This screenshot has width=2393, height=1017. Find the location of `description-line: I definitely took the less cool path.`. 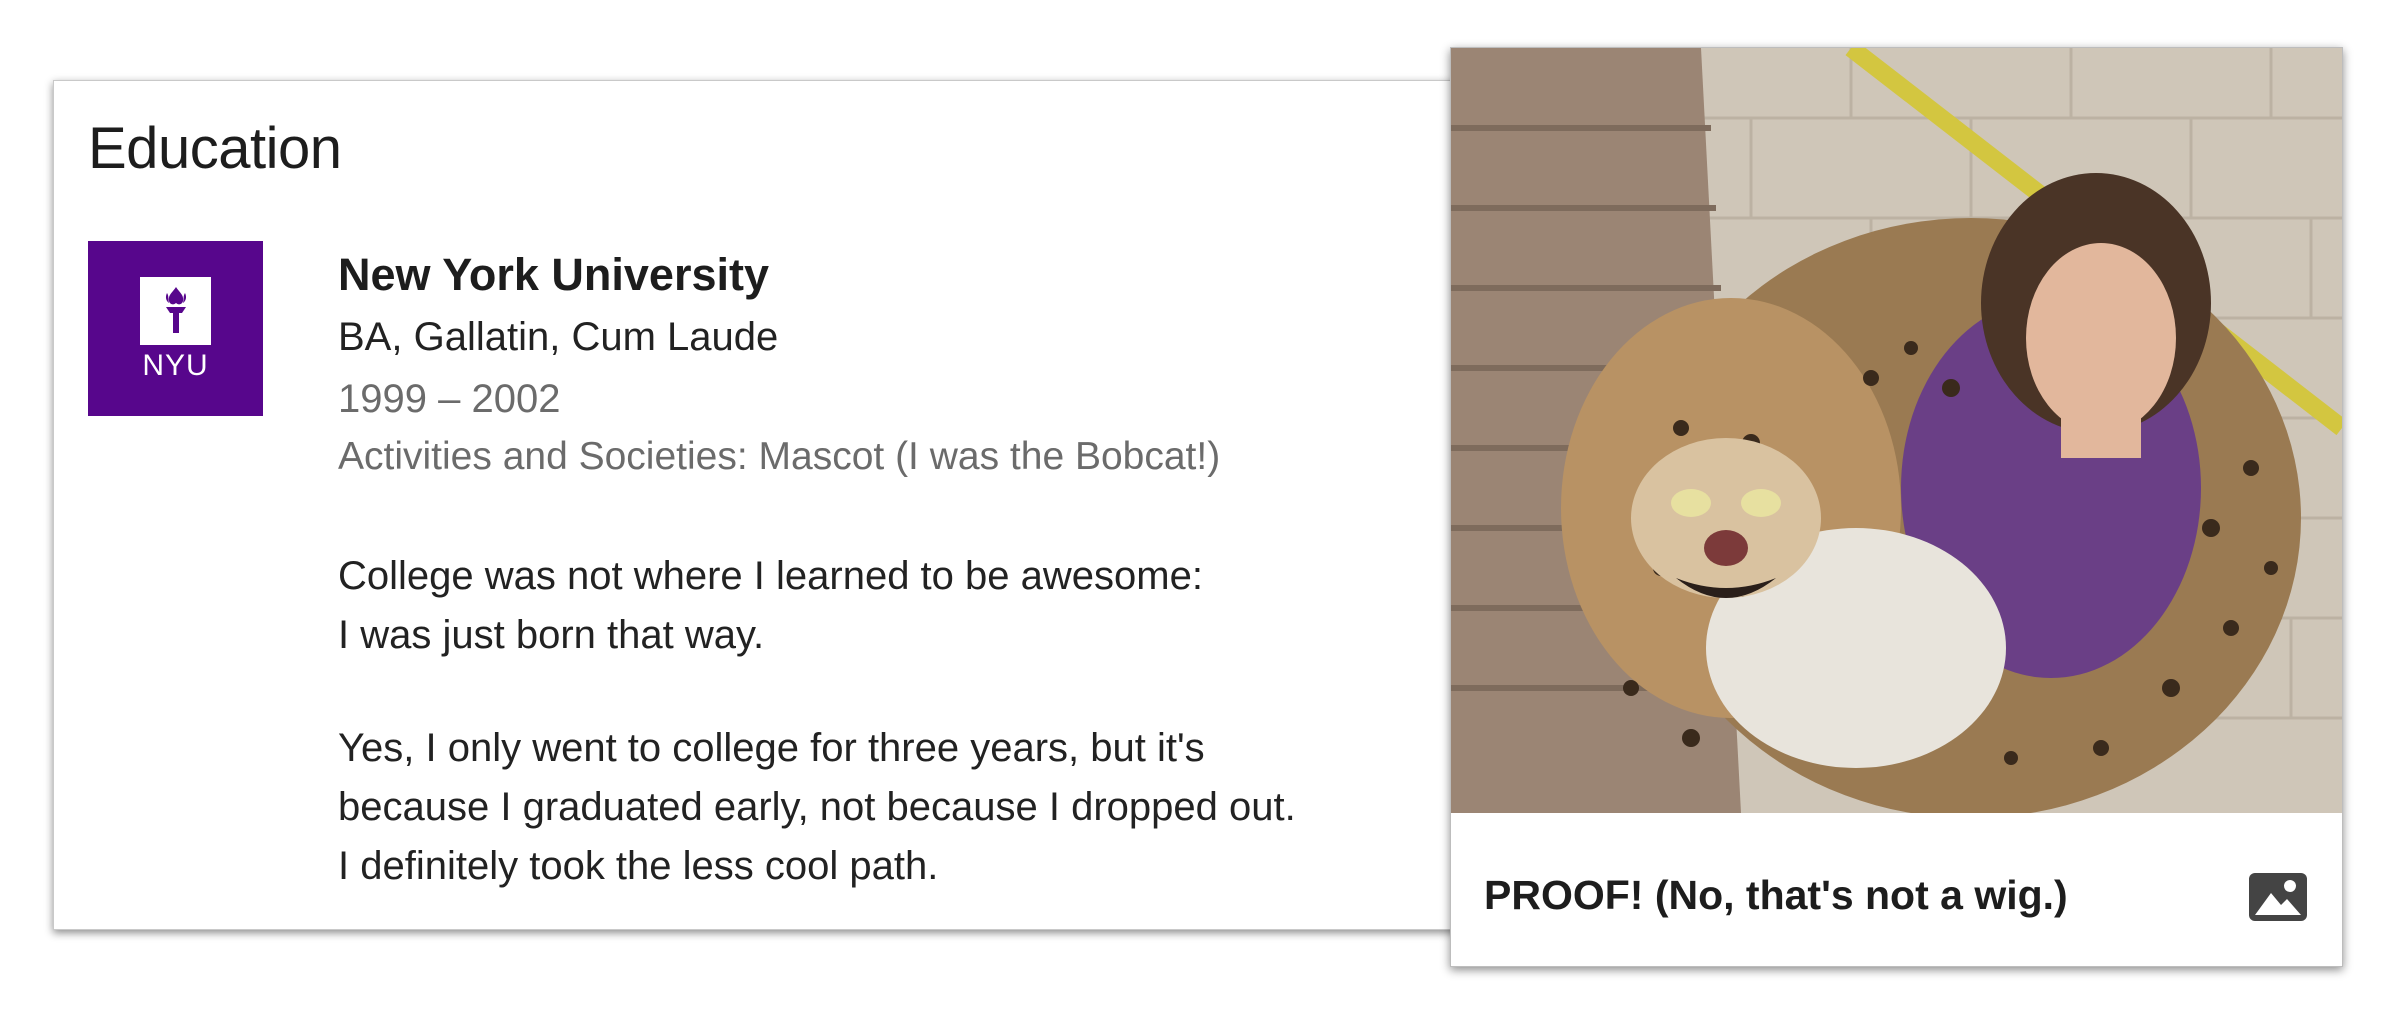

description-line: I definitely took the less cool path. is located at coordinates (638, 866).